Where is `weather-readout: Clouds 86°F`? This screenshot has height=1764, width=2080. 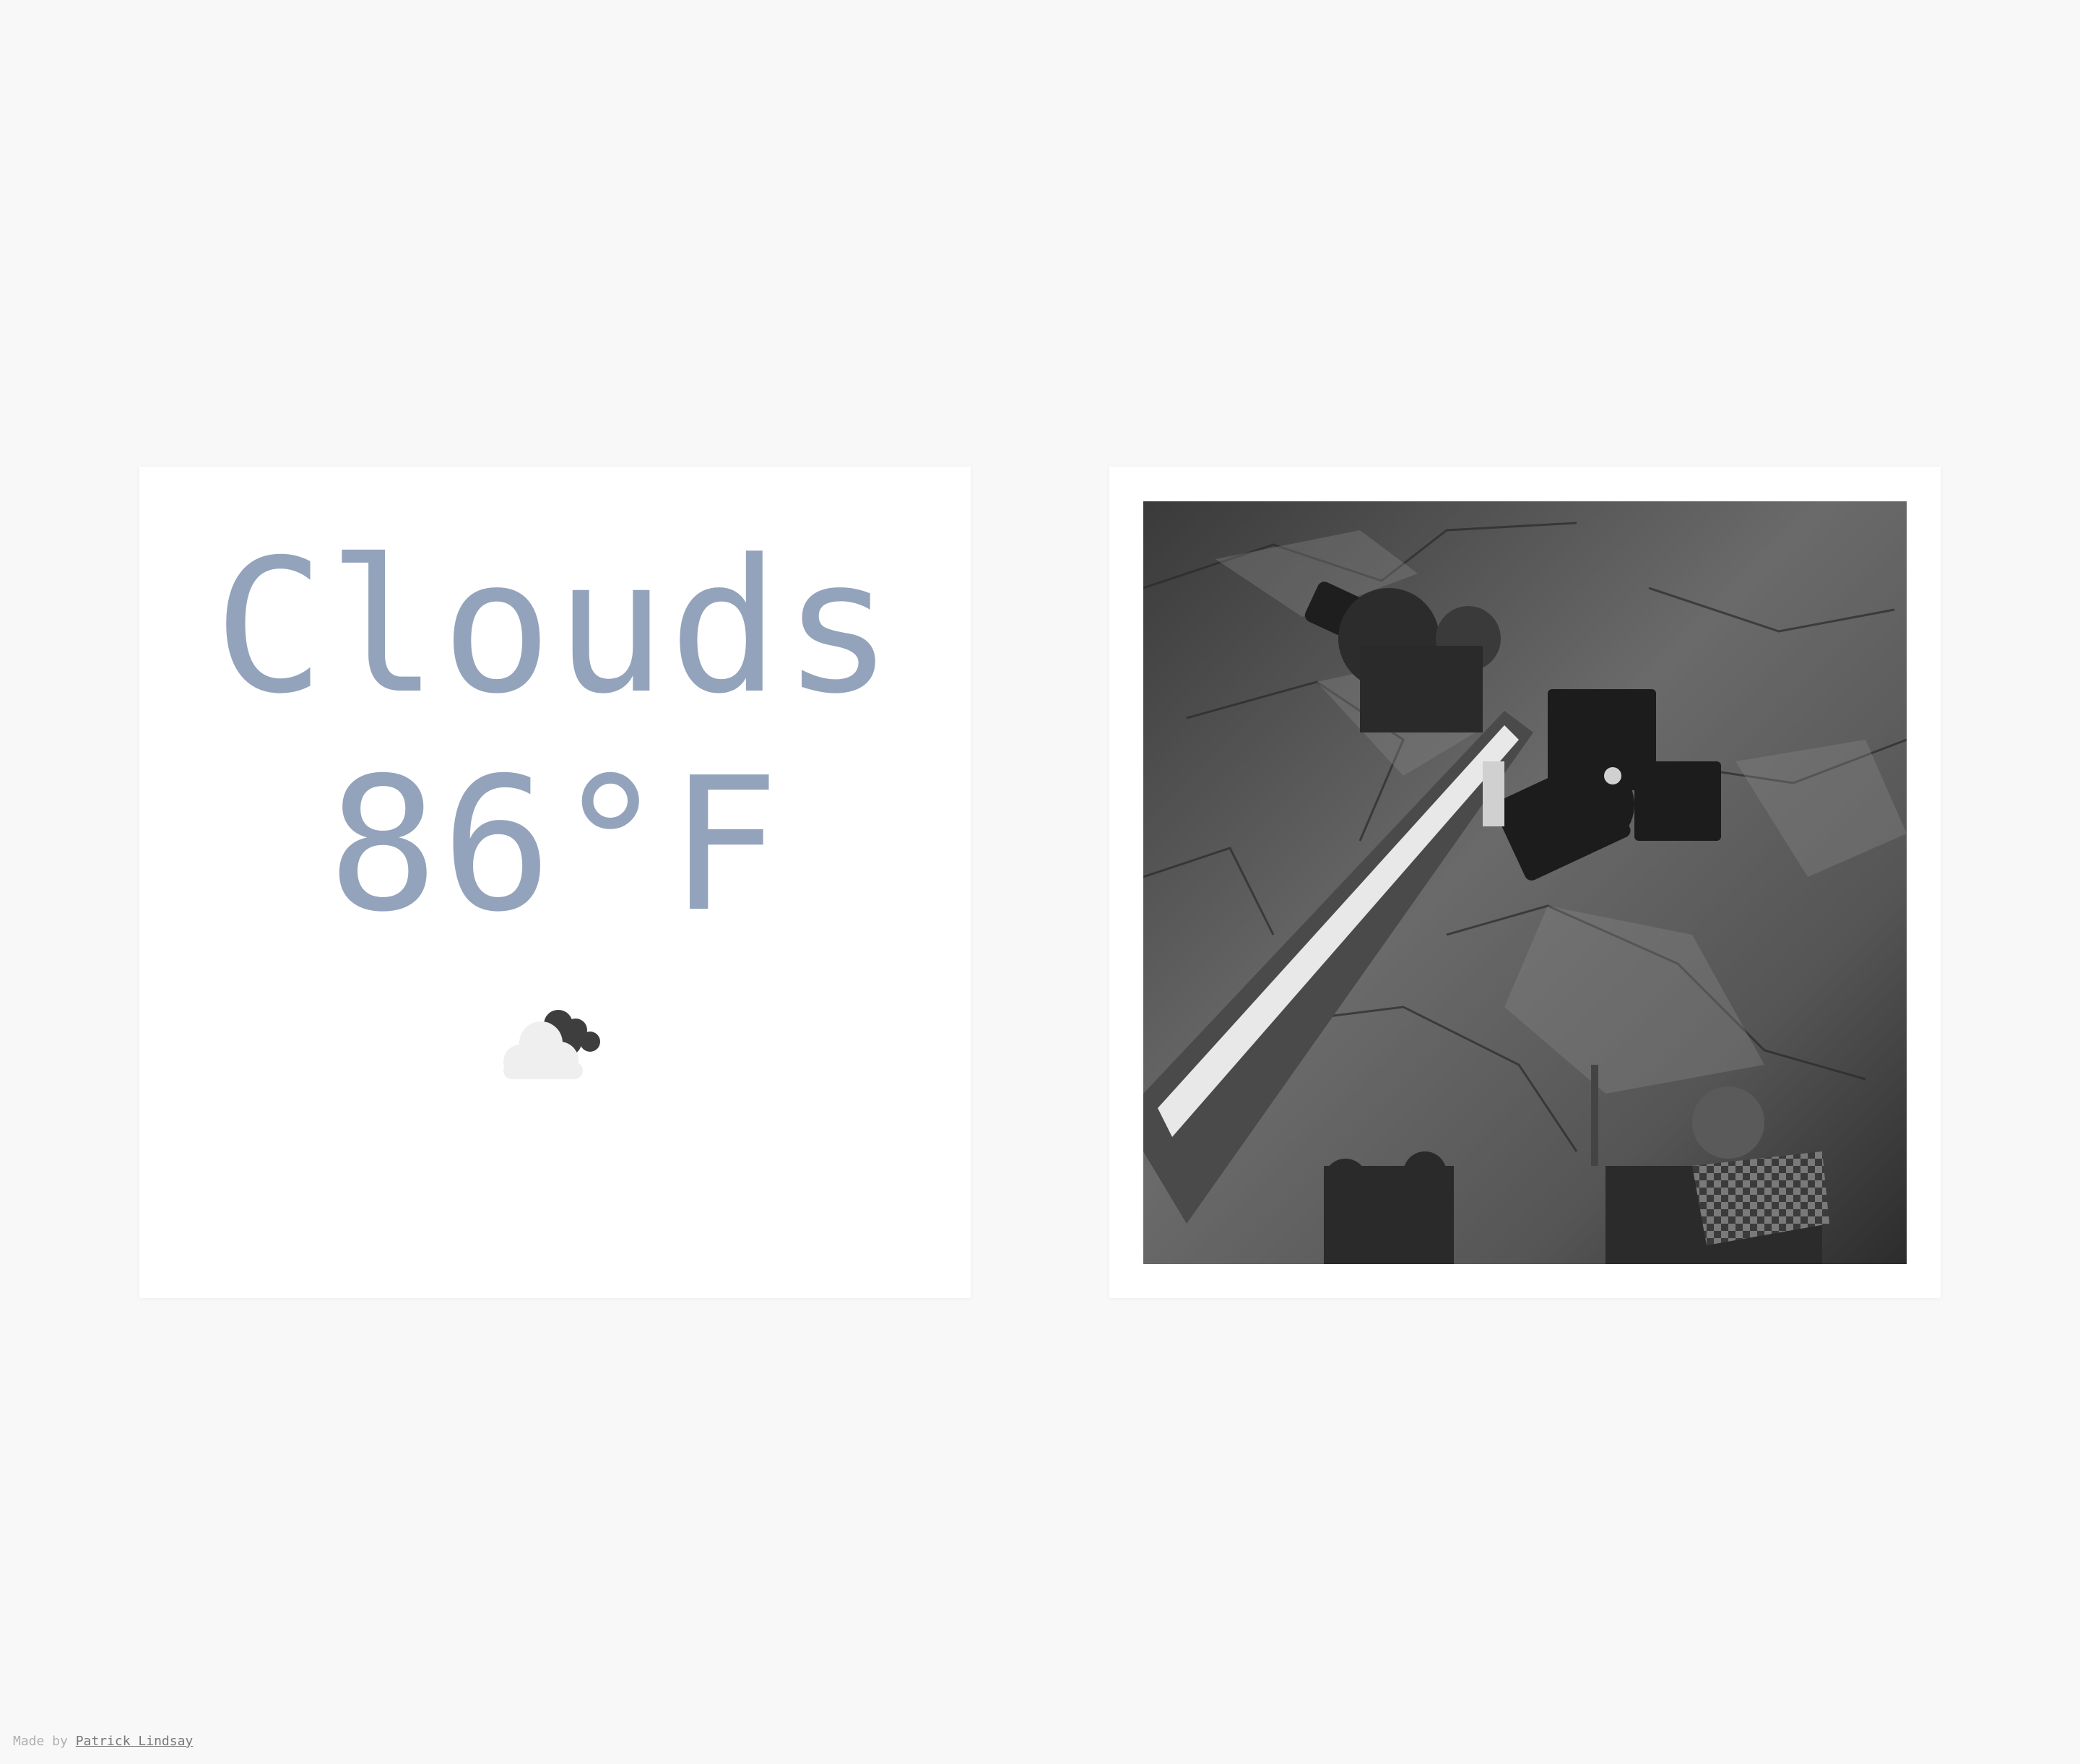
weather-readout: Clouds 86°F is located at coordinates (555, 737).